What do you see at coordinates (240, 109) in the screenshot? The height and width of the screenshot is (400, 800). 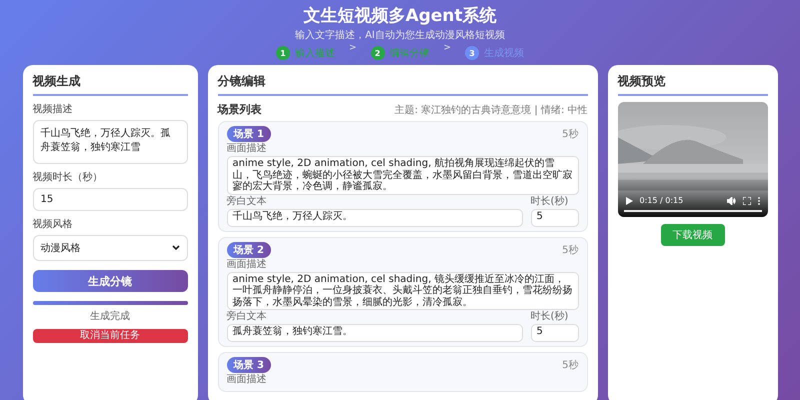 I see `list-title: 场景列表` at bounding box center [240, 109].